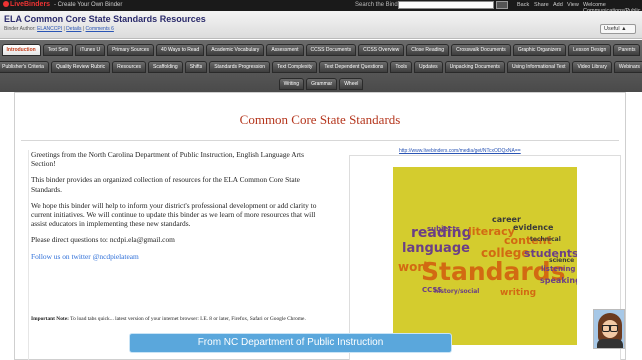 The height and width of the screenshot is (360, 642). What do you see at coordinates (541, 5) in the screenshot?
I see `nav-share: Share` at bounding box center [541, 5].